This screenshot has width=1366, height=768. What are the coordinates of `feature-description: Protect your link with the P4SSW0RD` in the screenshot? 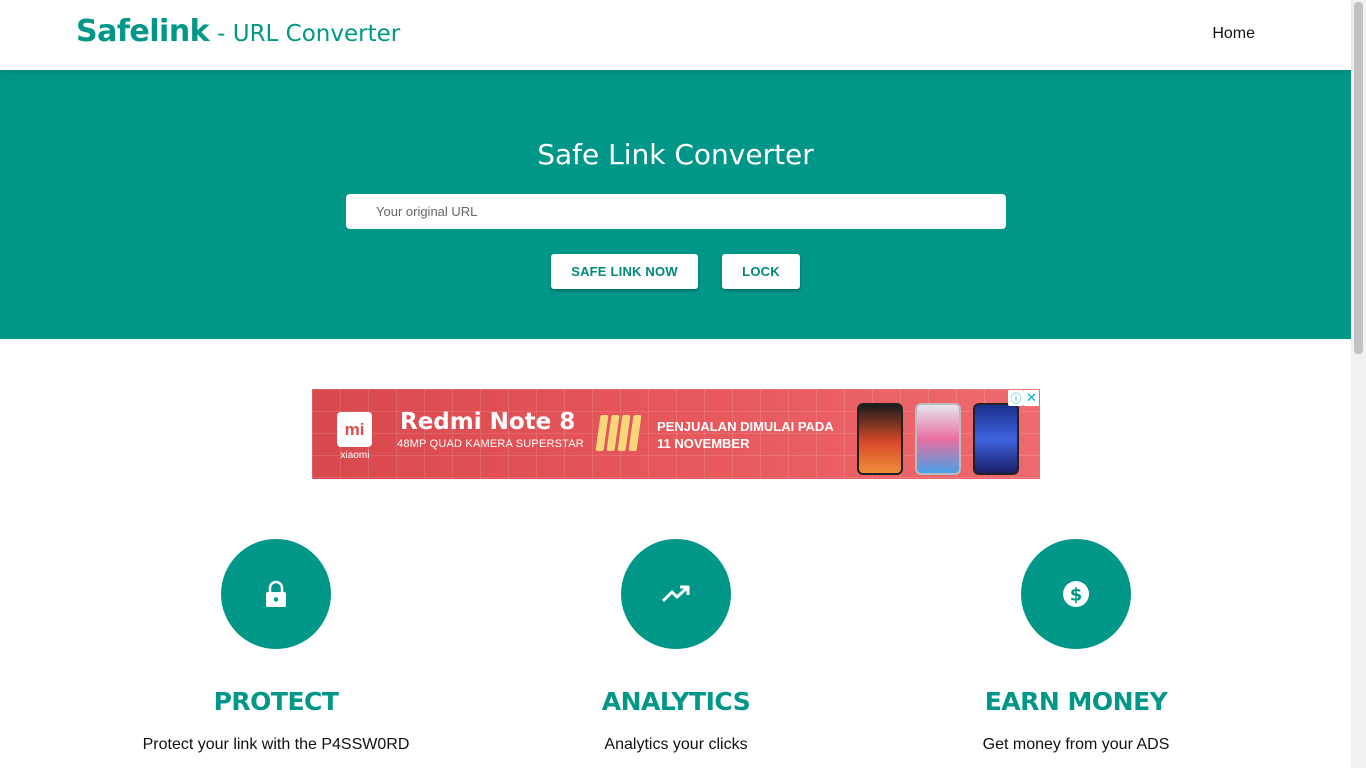 It's located at (276, 744).